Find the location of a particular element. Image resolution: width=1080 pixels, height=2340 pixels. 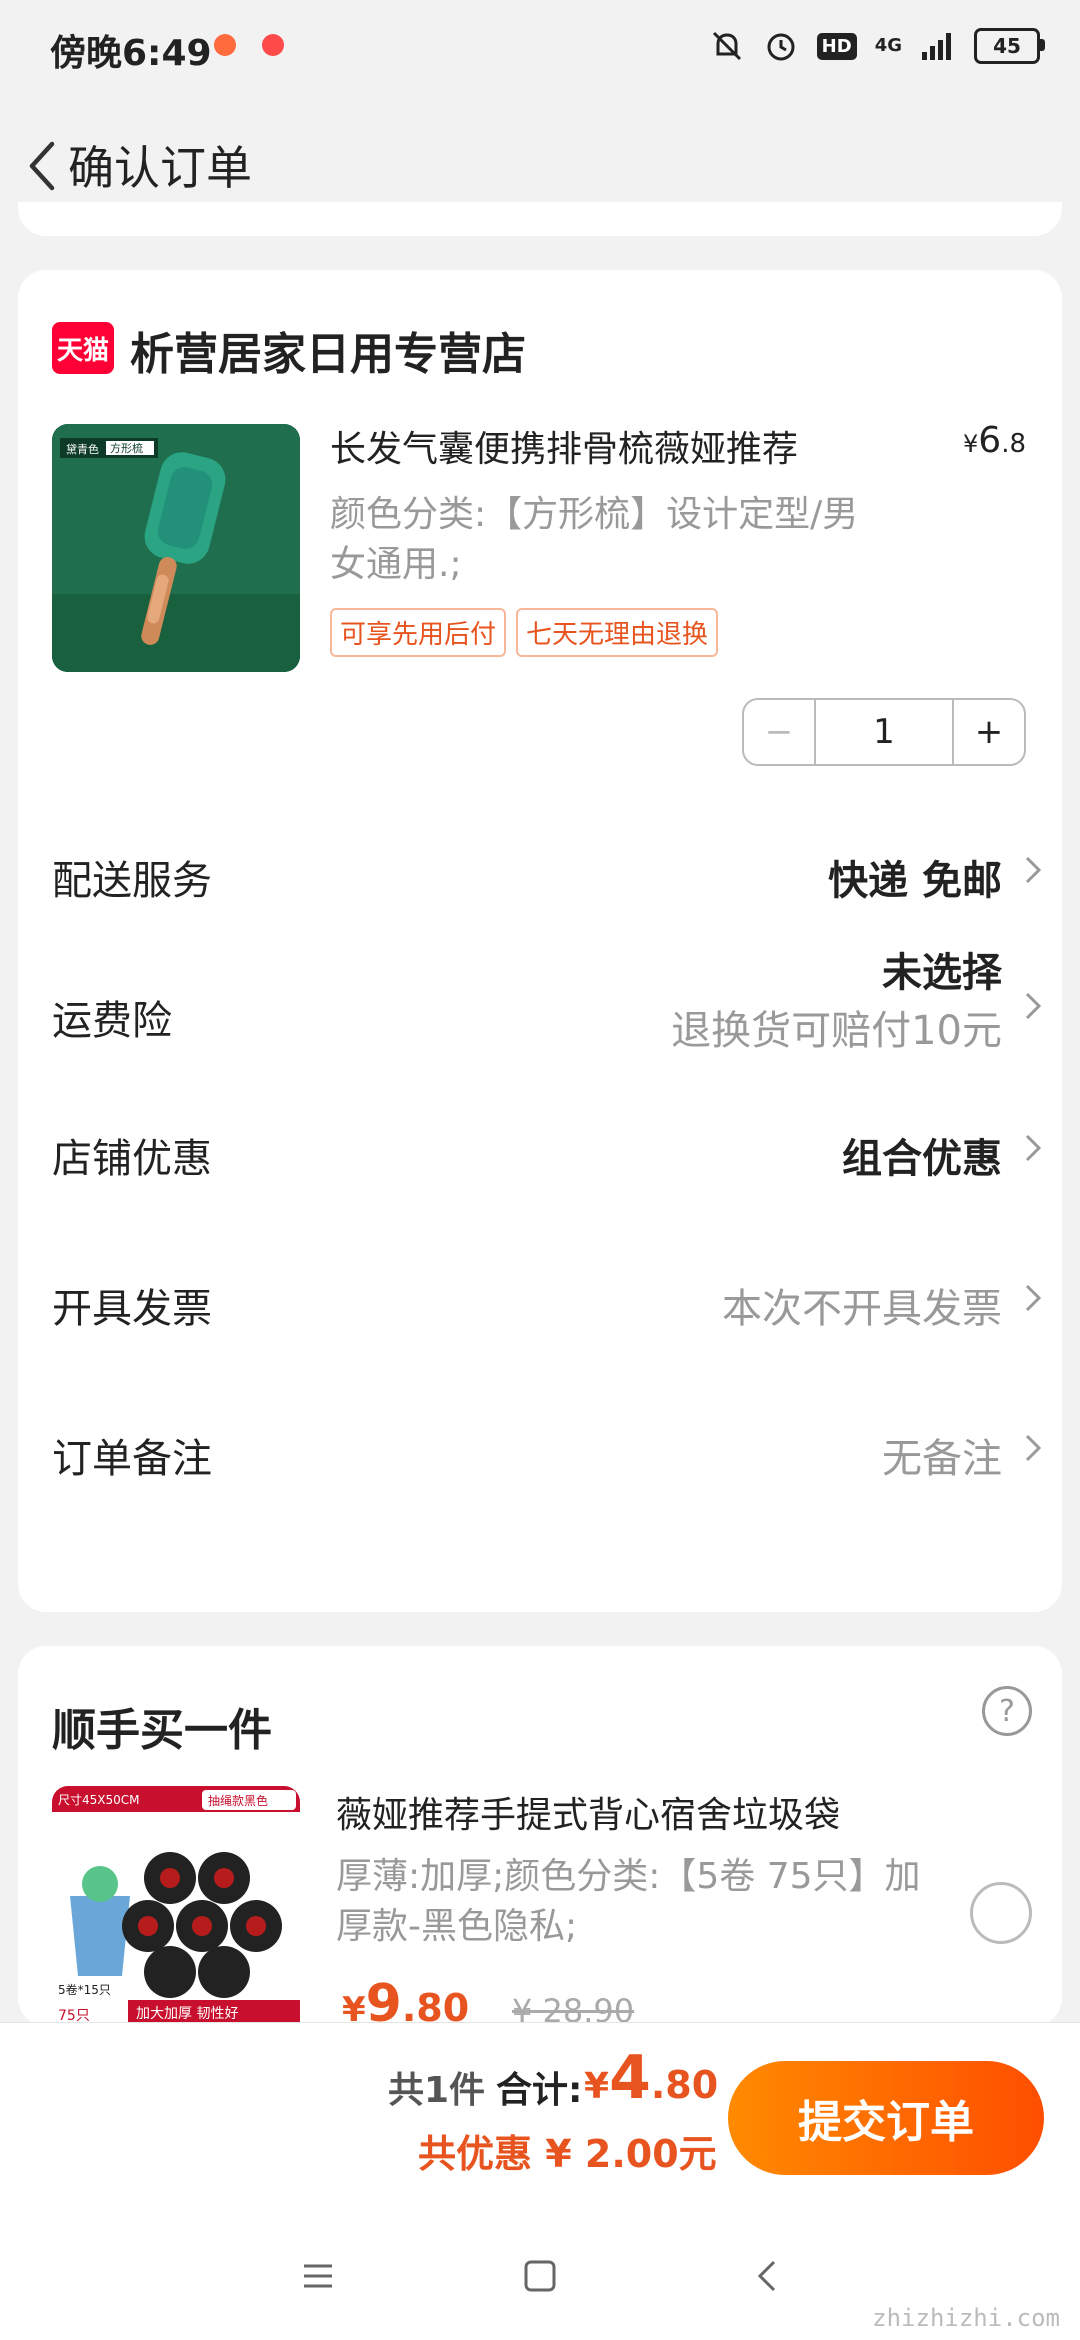

row-store-discount: 店铺优惠 组合优惠 is located at coordinates (550, 1148).